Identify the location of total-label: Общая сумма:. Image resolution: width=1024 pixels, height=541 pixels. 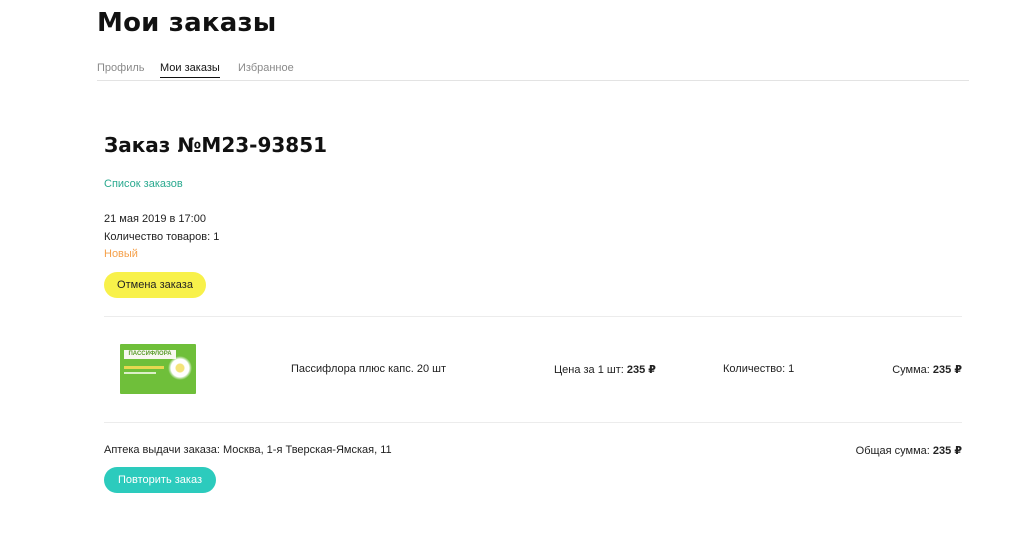
(892, 451).